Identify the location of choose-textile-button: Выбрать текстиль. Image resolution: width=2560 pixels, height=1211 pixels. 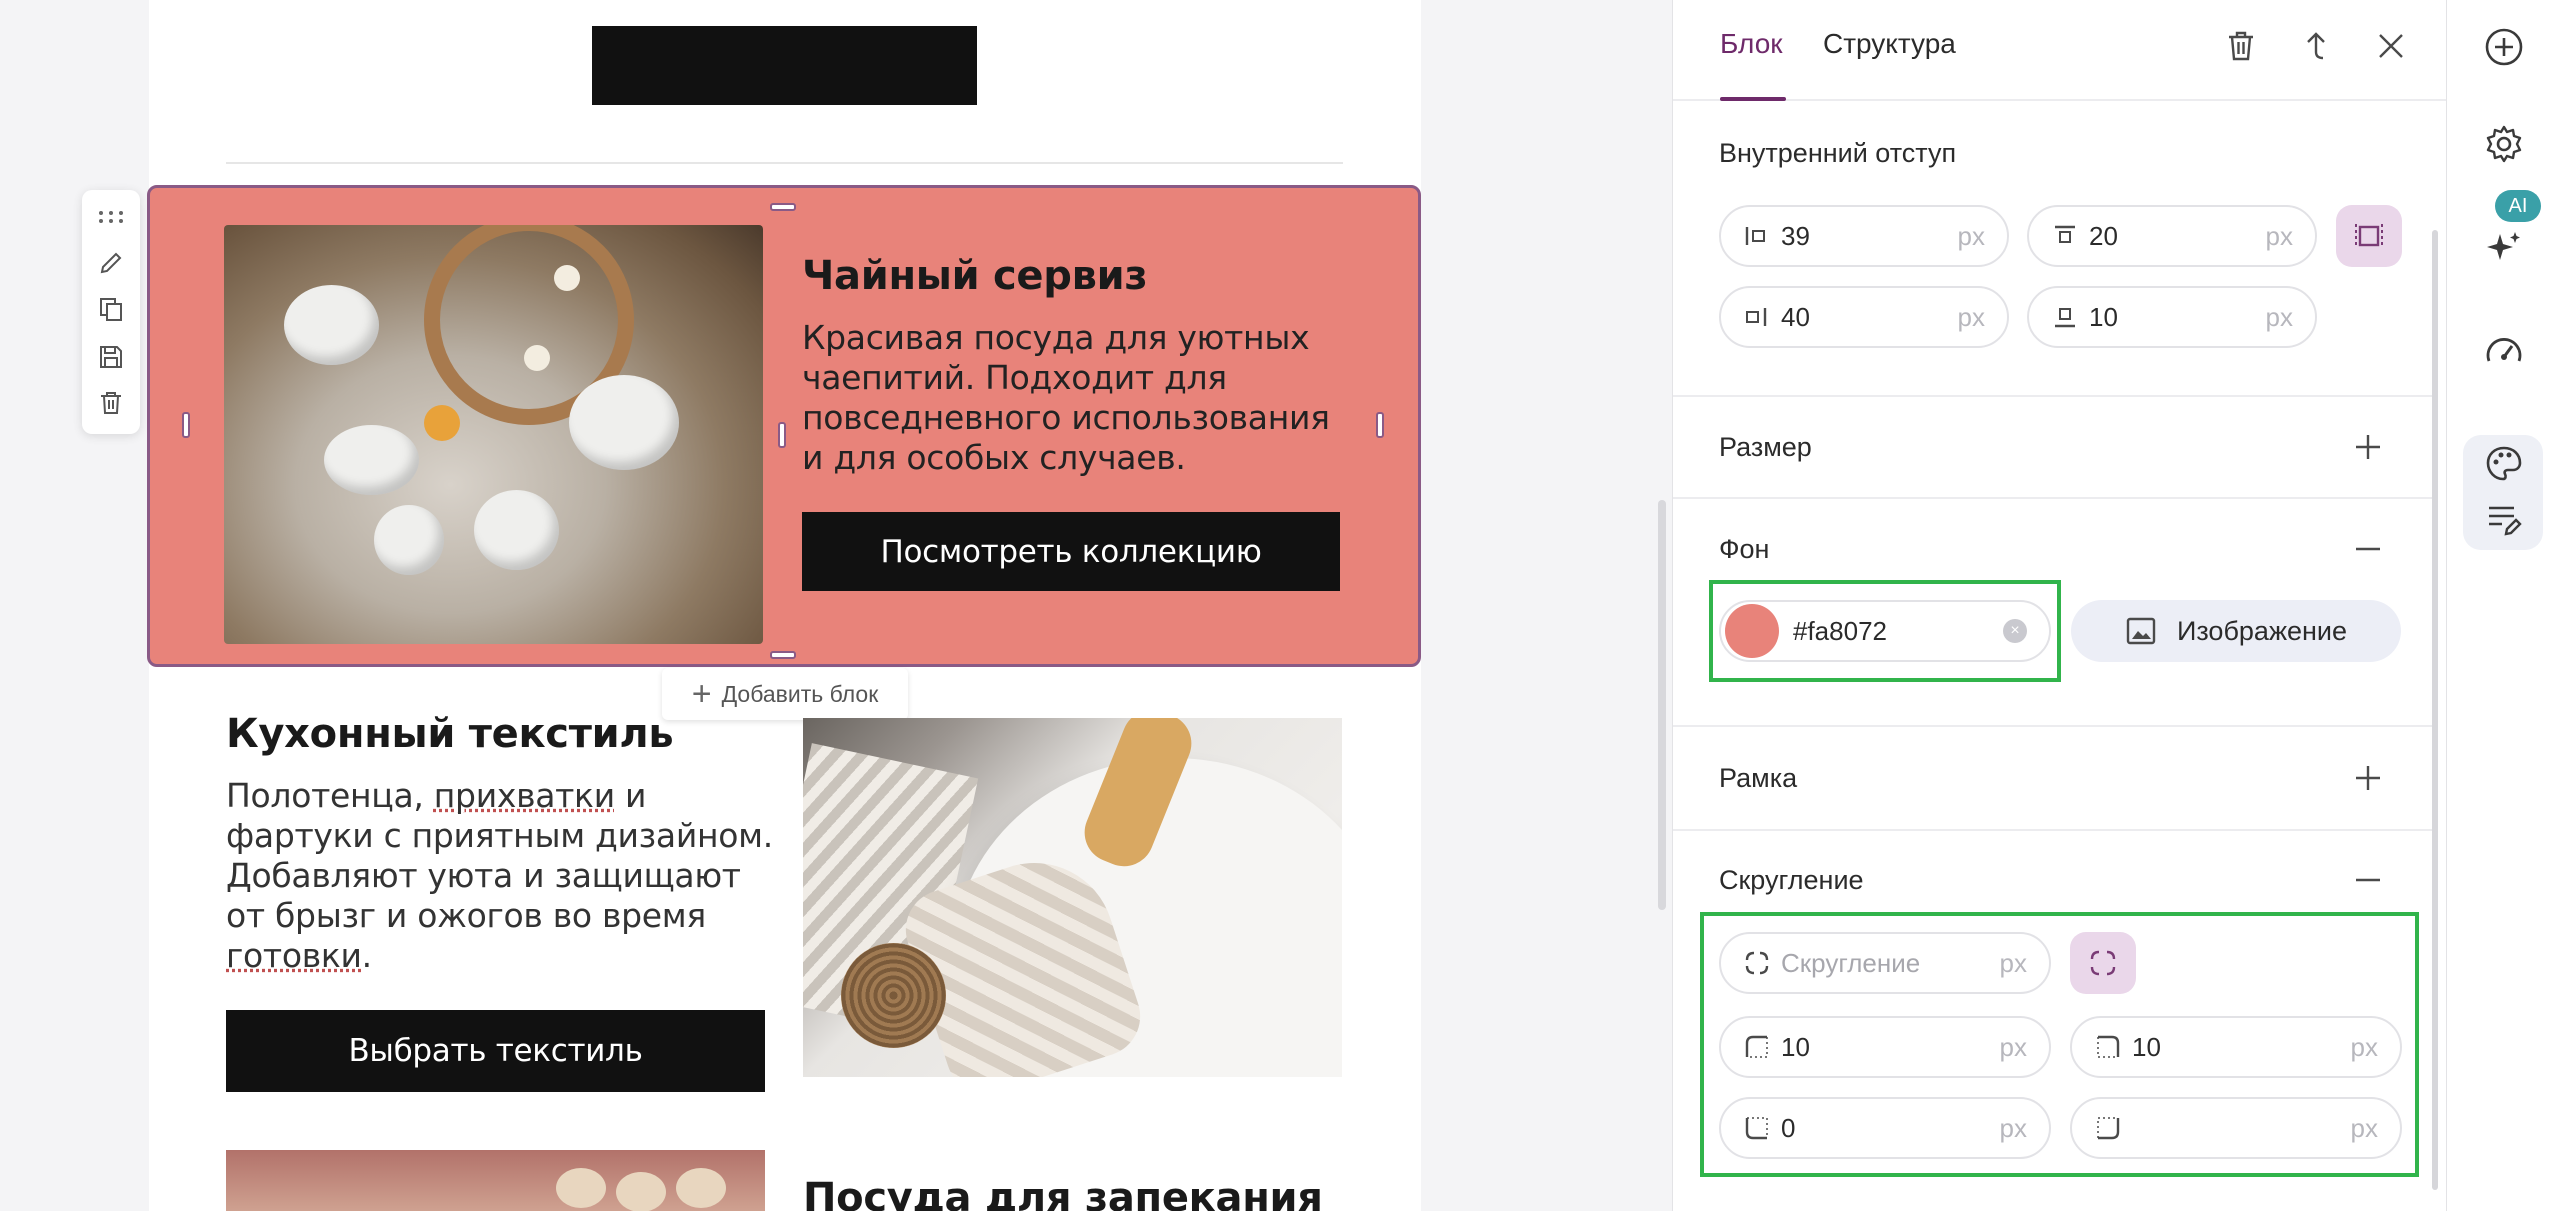
(495, 1051).